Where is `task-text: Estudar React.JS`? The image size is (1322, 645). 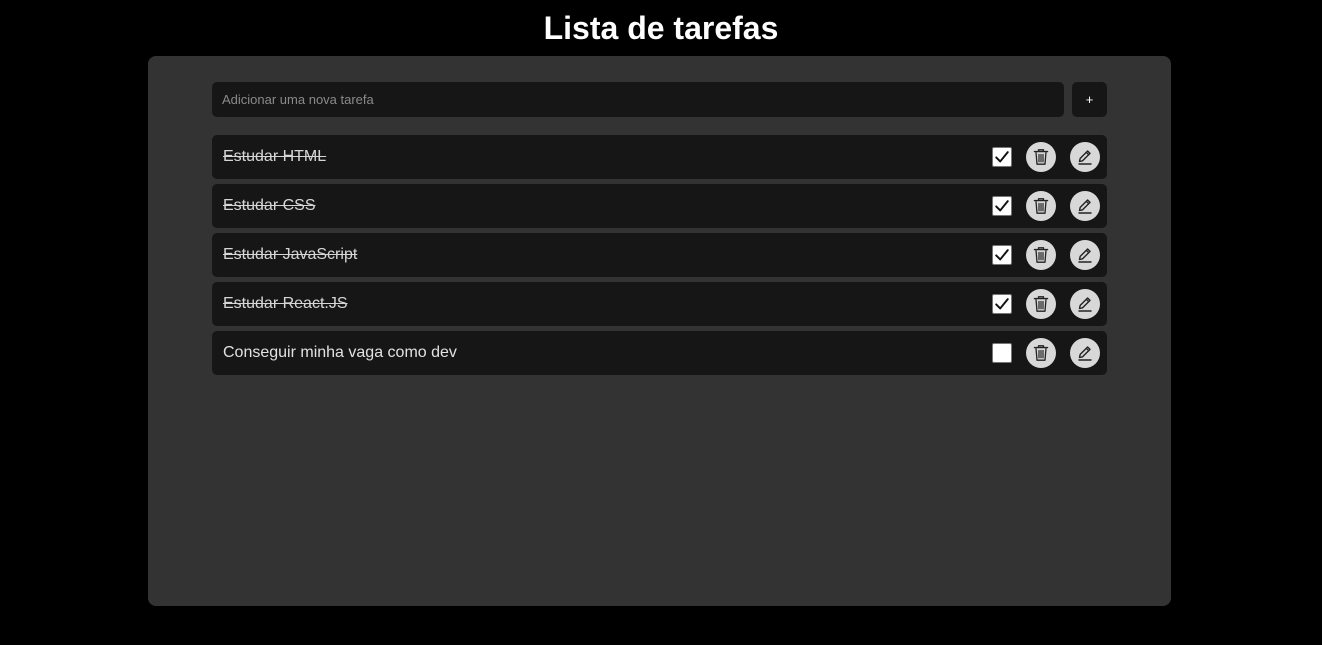 task-text: Estudar React.JS is located at coordinates (285, 303).